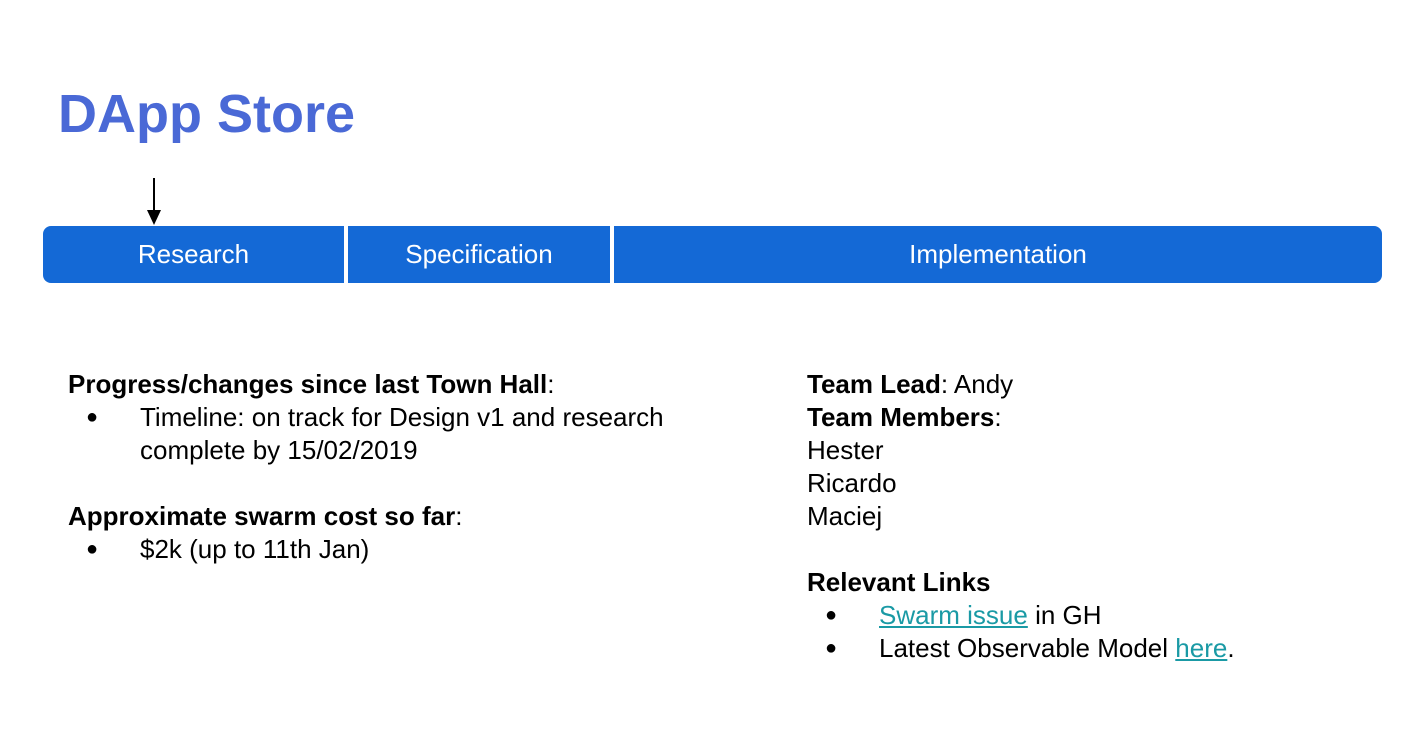 The width and height of the screenshot is (1424, 738). What do you see at coordinates (1097, 648) in the screenshot?
I see `list-item: Latest Observable Model here.` at bounding box center [1097, 648].